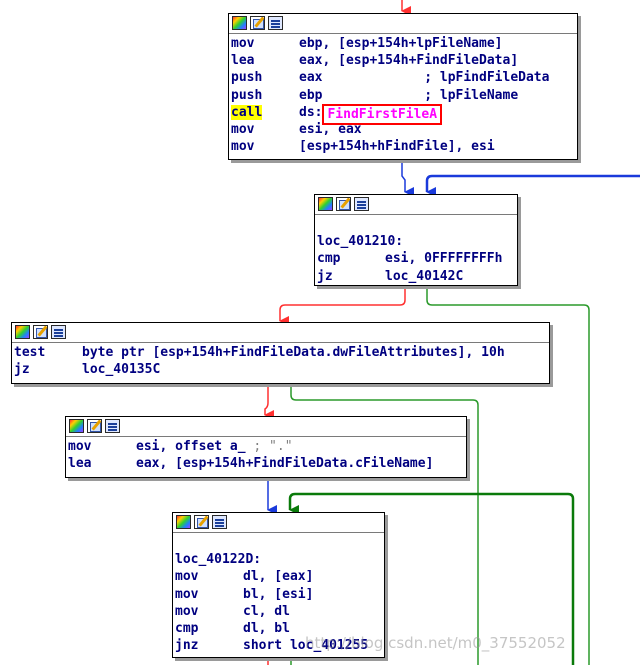 Image resolution: width=640 pixels, height=665 pixels. What do you see at coordinates (187, 646) in the screenshot?
I see `mnemonic: jnz` at bounding box center [187, 646].